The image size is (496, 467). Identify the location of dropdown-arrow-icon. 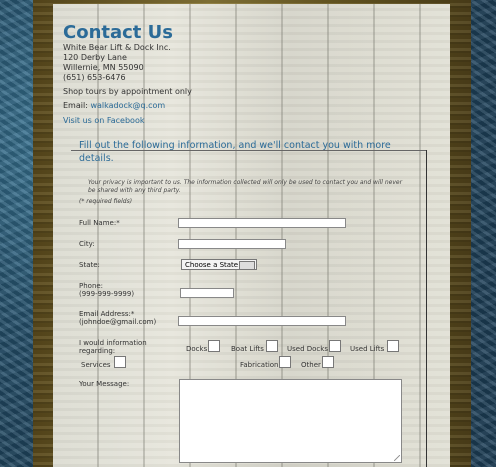
(247, 265).